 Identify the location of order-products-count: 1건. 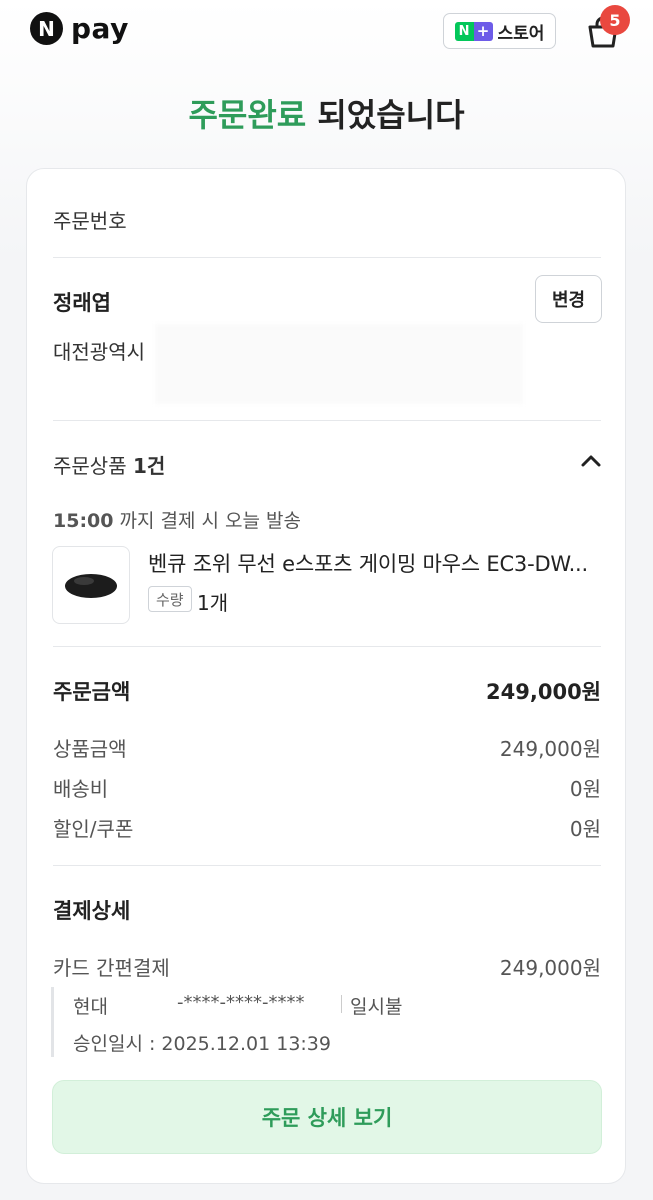
(149, 466).